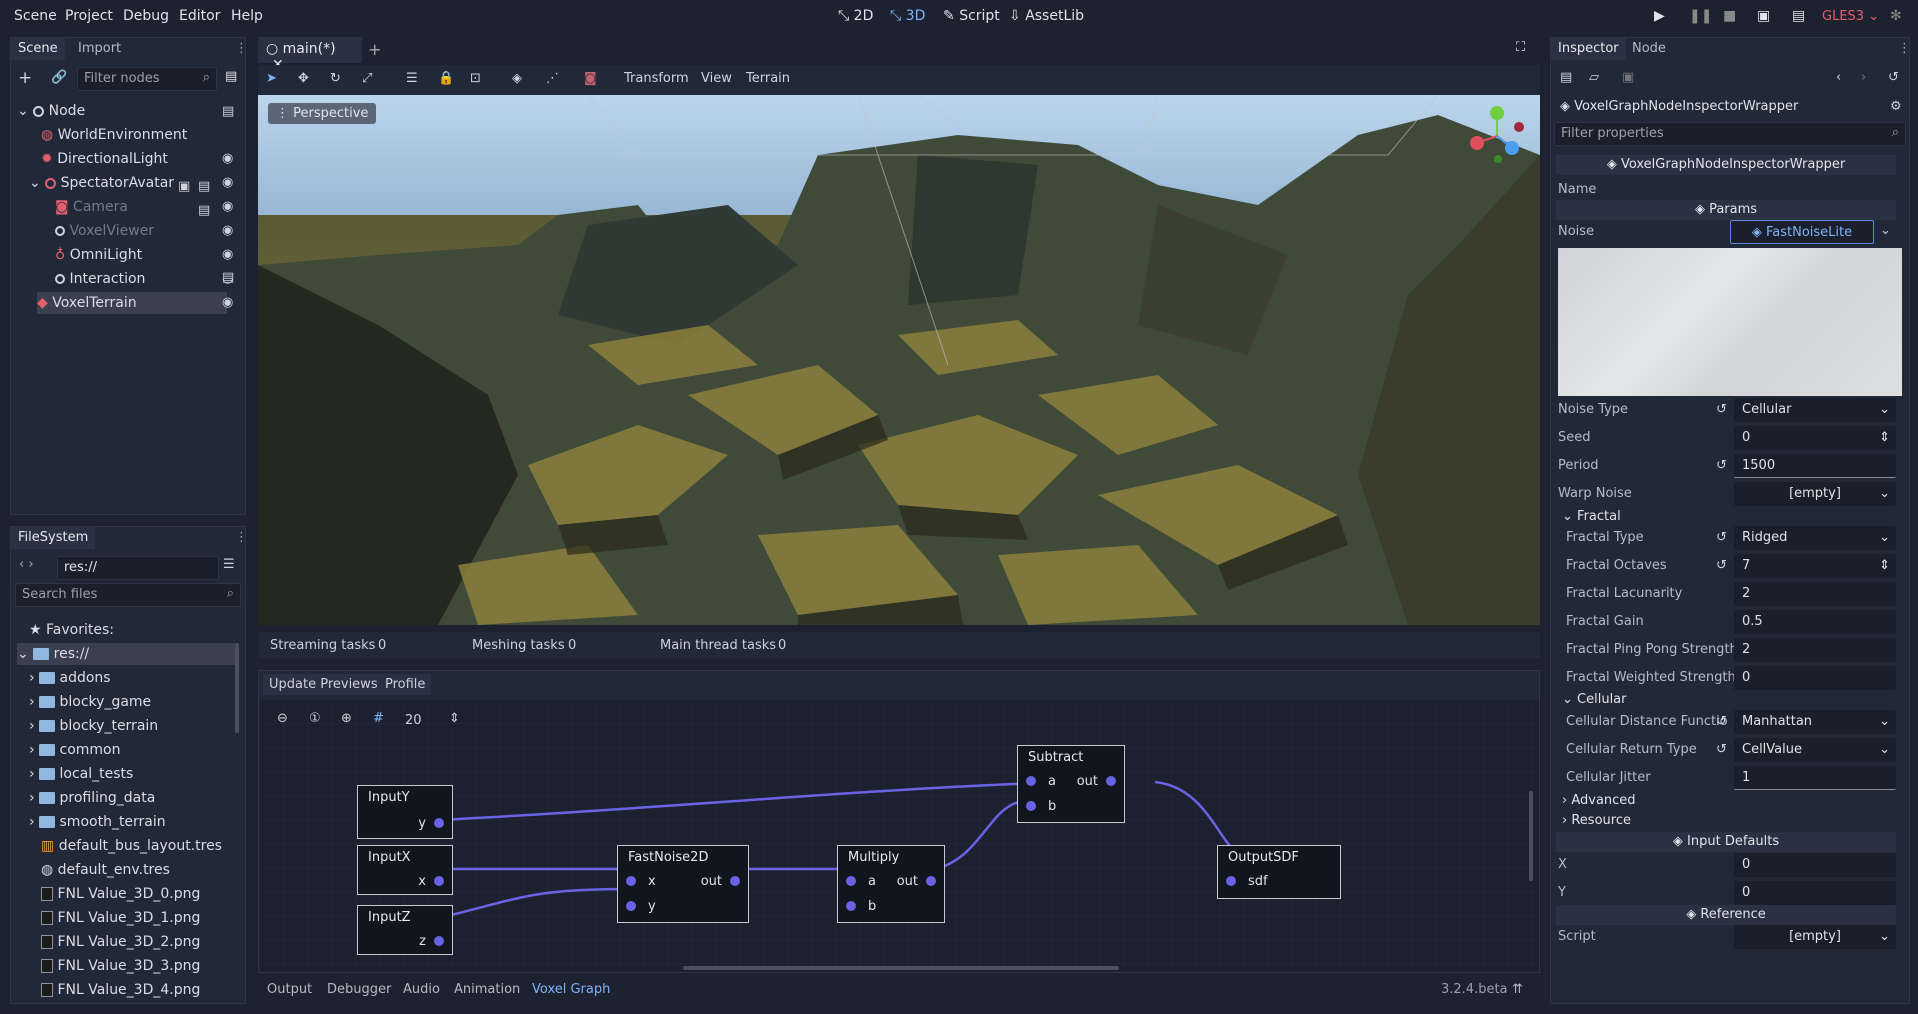  What do you see at coordinates (571, 989) in the screenshot?
I see `tab-voxel-graph: Voxel Graph` at bounding box center [571, 989].